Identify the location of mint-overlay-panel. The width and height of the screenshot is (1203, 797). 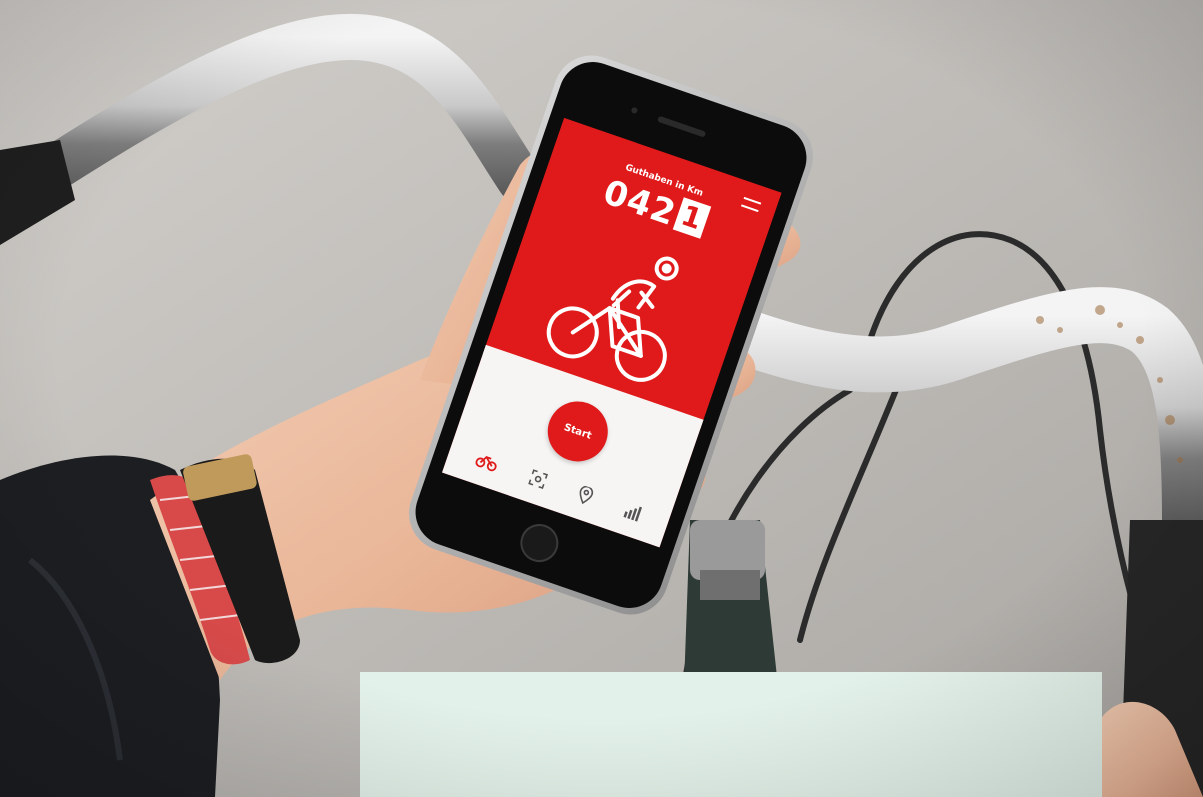
(731, 734).